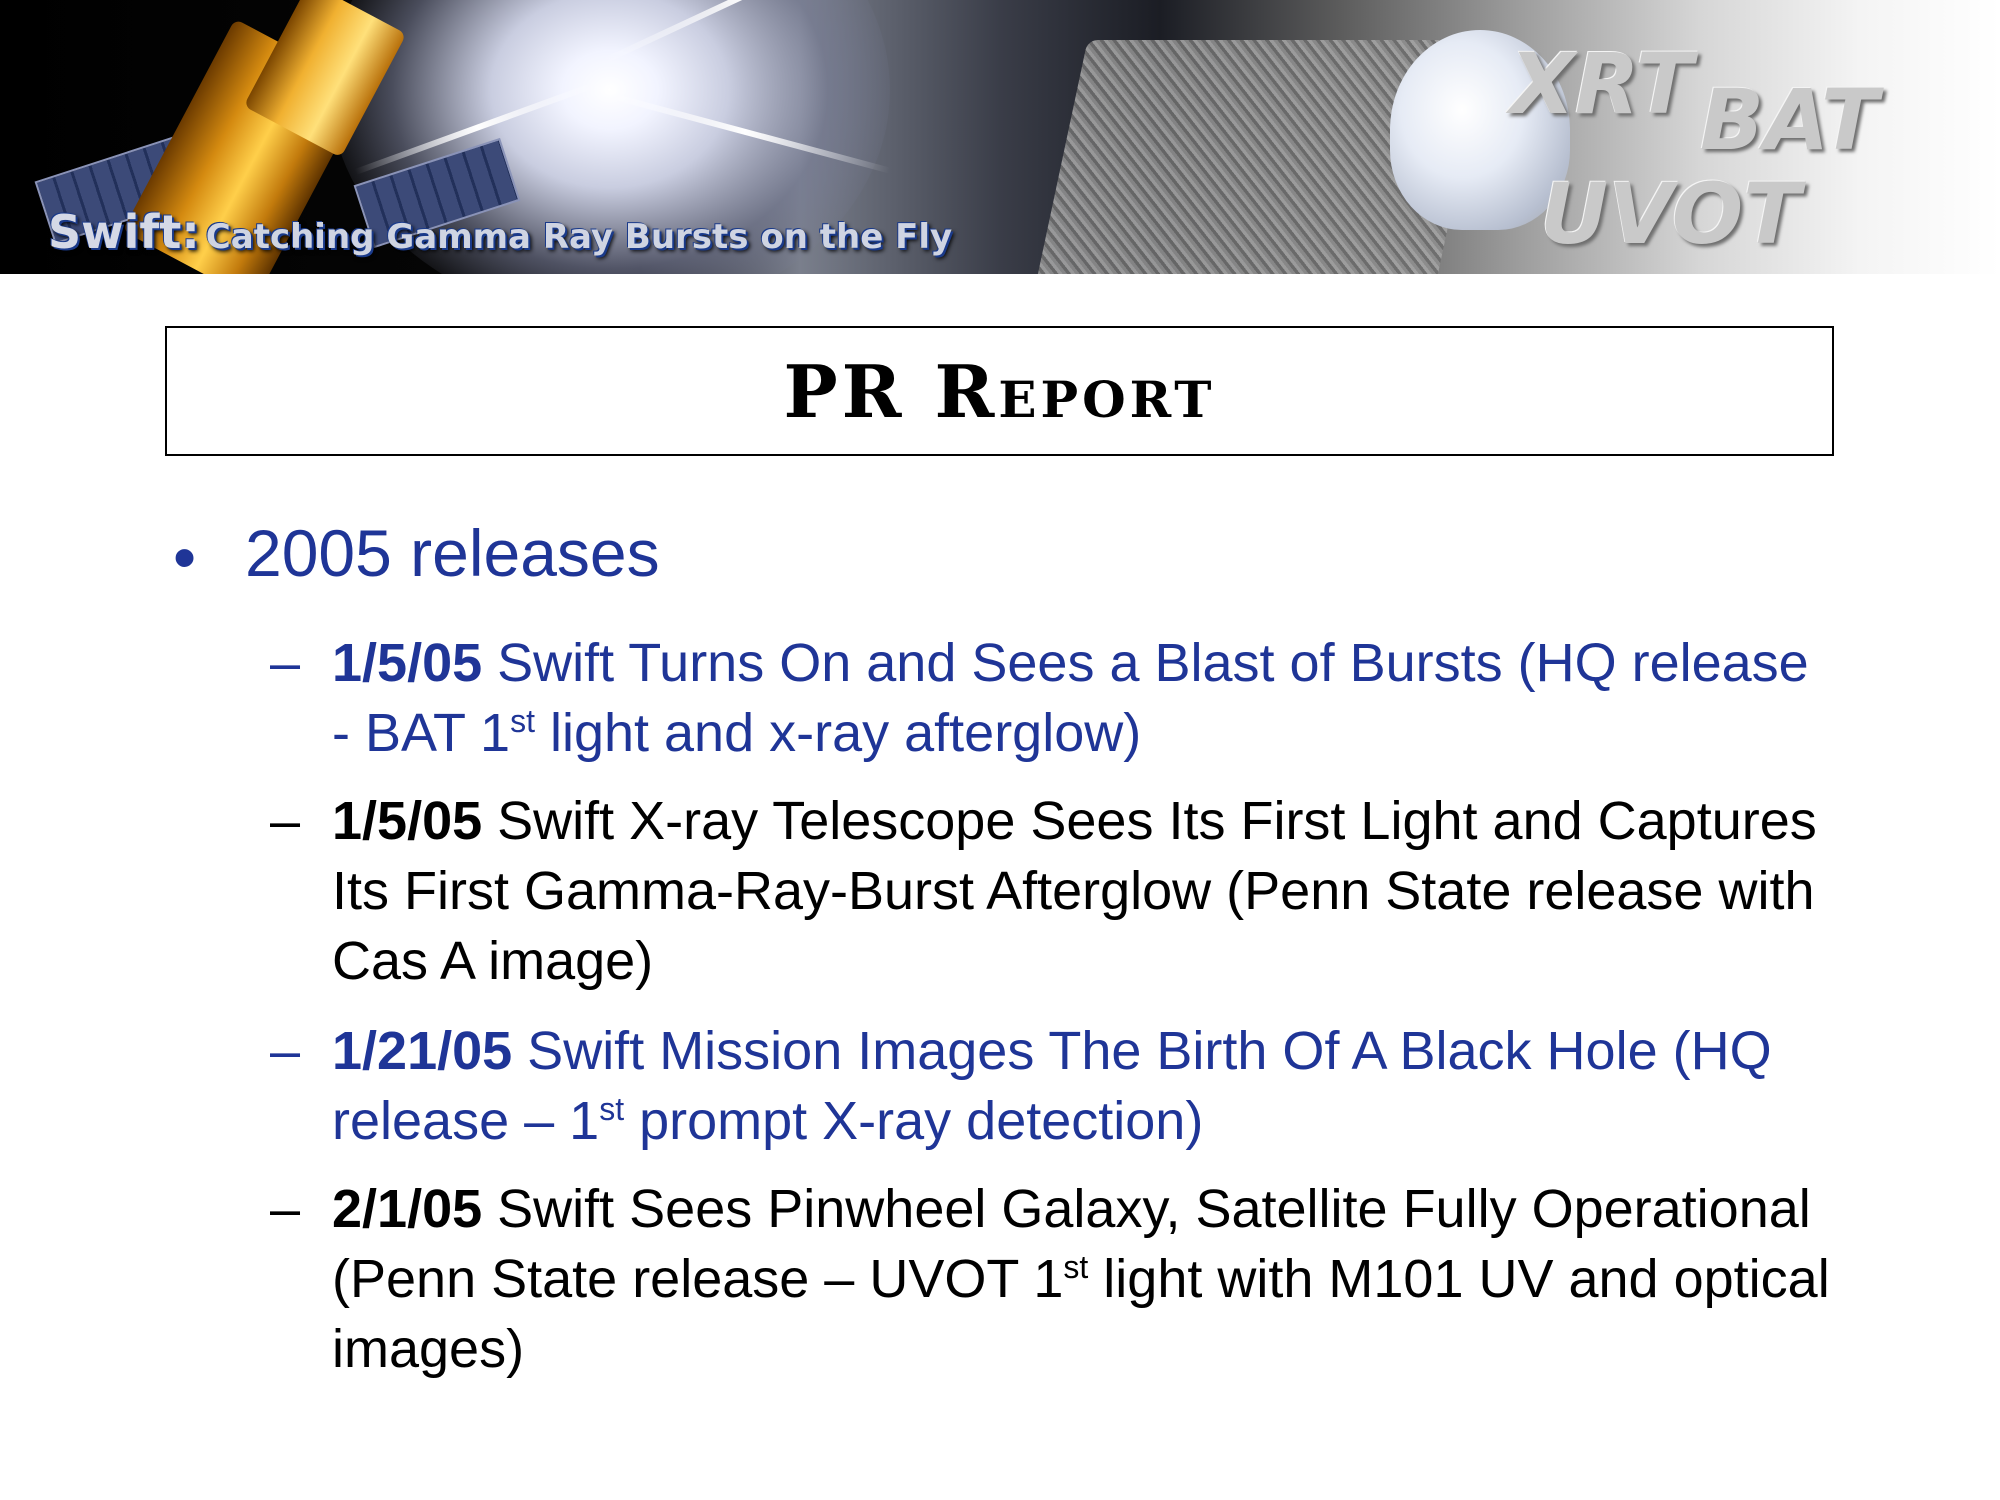 The height and width of the screenshot is (1500, 2000). Describe the element at coordinates (1789, 120) in the screenshot. I see `instrument-label-bat: BAT` at that location.